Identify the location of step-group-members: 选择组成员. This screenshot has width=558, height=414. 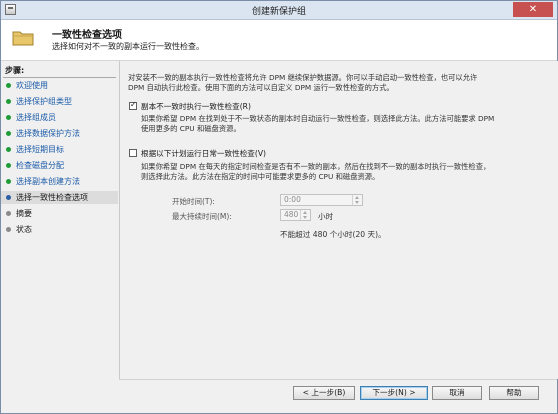
(59, 117).